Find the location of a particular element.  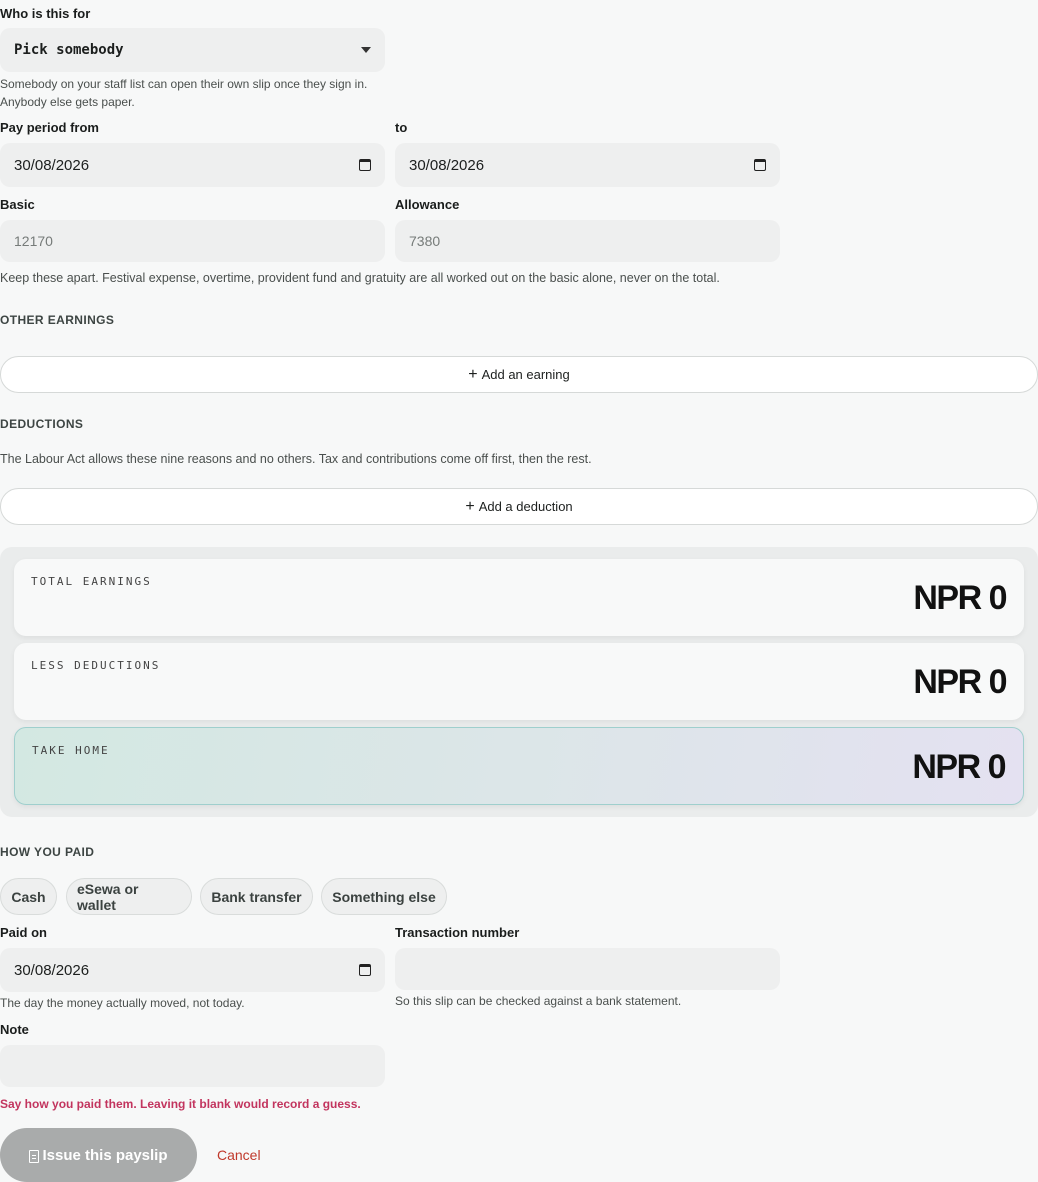

basic-input: 12170 is located at coordinates (192, 241).